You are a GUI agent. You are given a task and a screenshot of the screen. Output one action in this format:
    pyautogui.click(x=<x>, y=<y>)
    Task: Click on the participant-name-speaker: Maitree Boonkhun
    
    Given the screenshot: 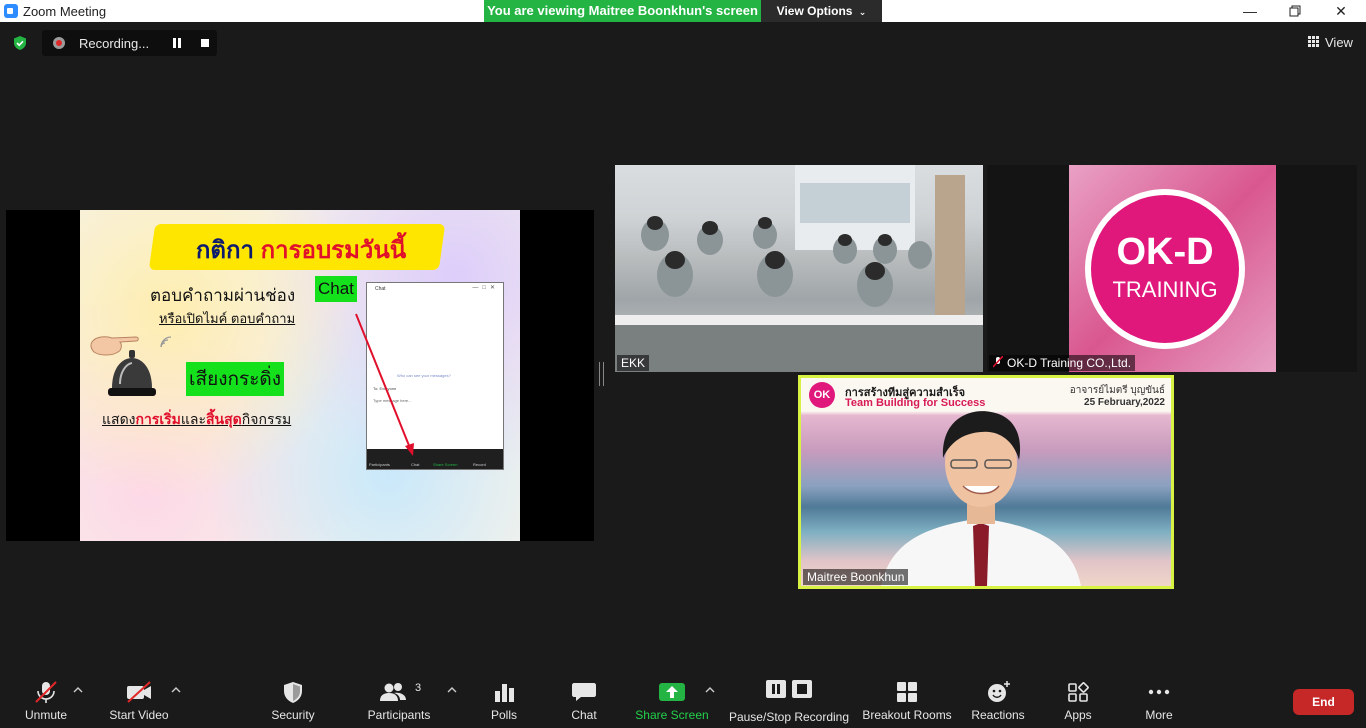 What is the action you would take?
    pyautogui.click(x=856, y=577)
    